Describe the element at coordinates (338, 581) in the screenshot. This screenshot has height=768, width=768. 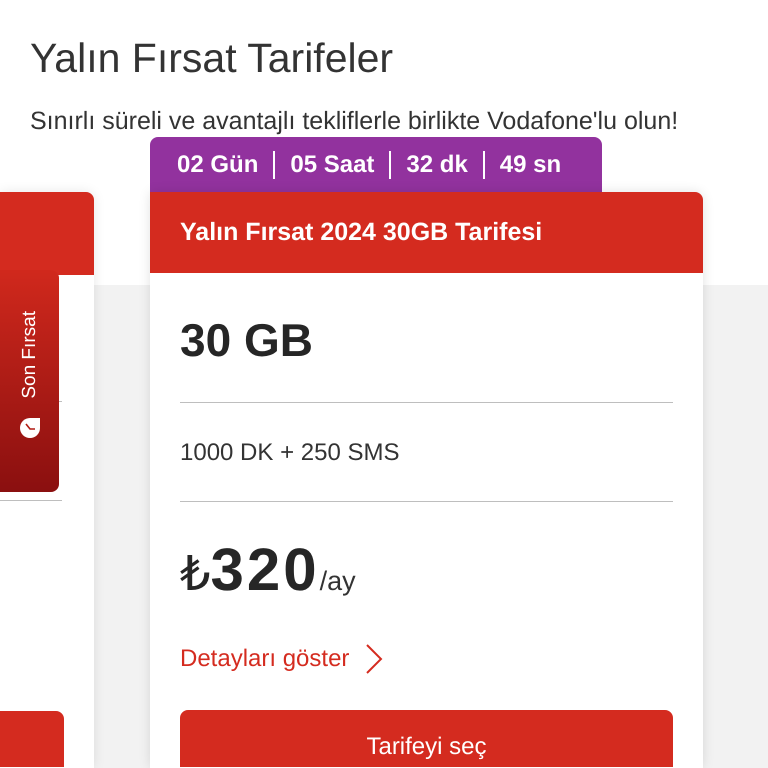
I see `price-period: /ay` at that location.